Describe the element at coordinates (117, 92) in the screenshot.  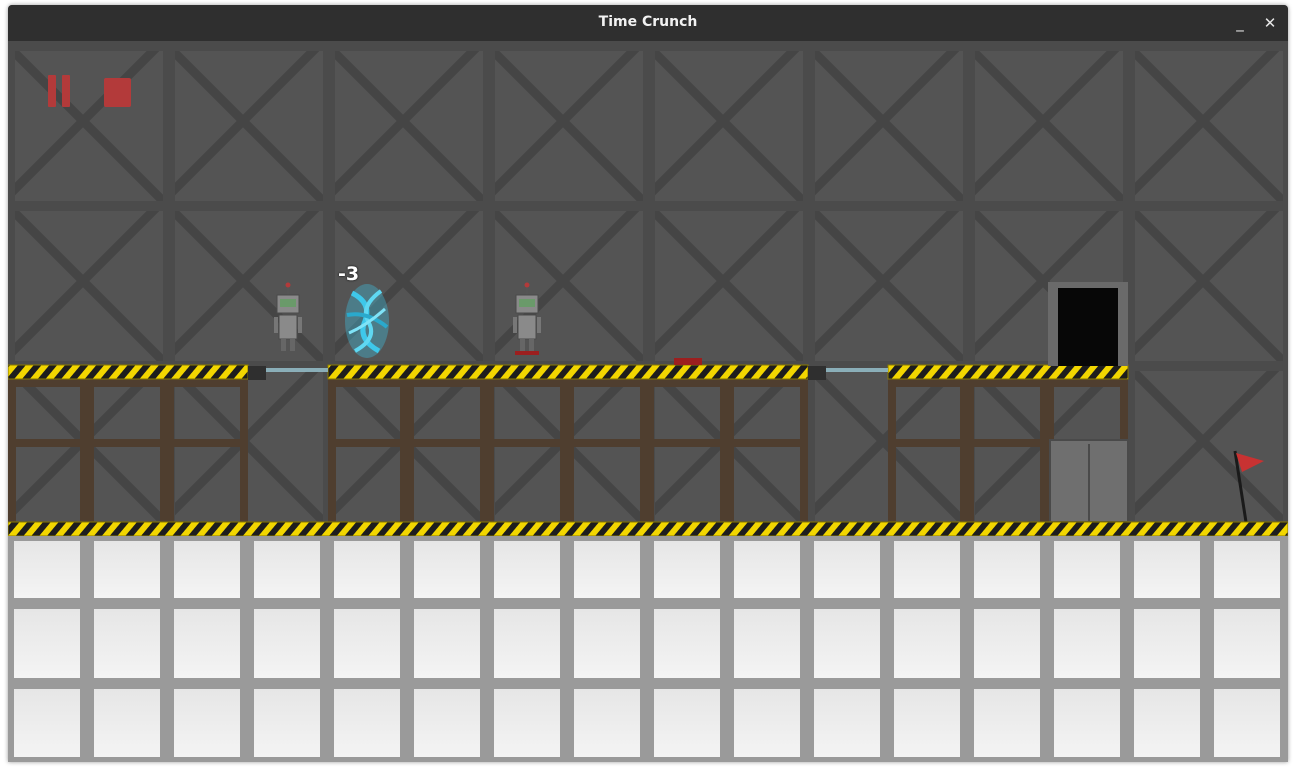
I see `stop-button` at that location.